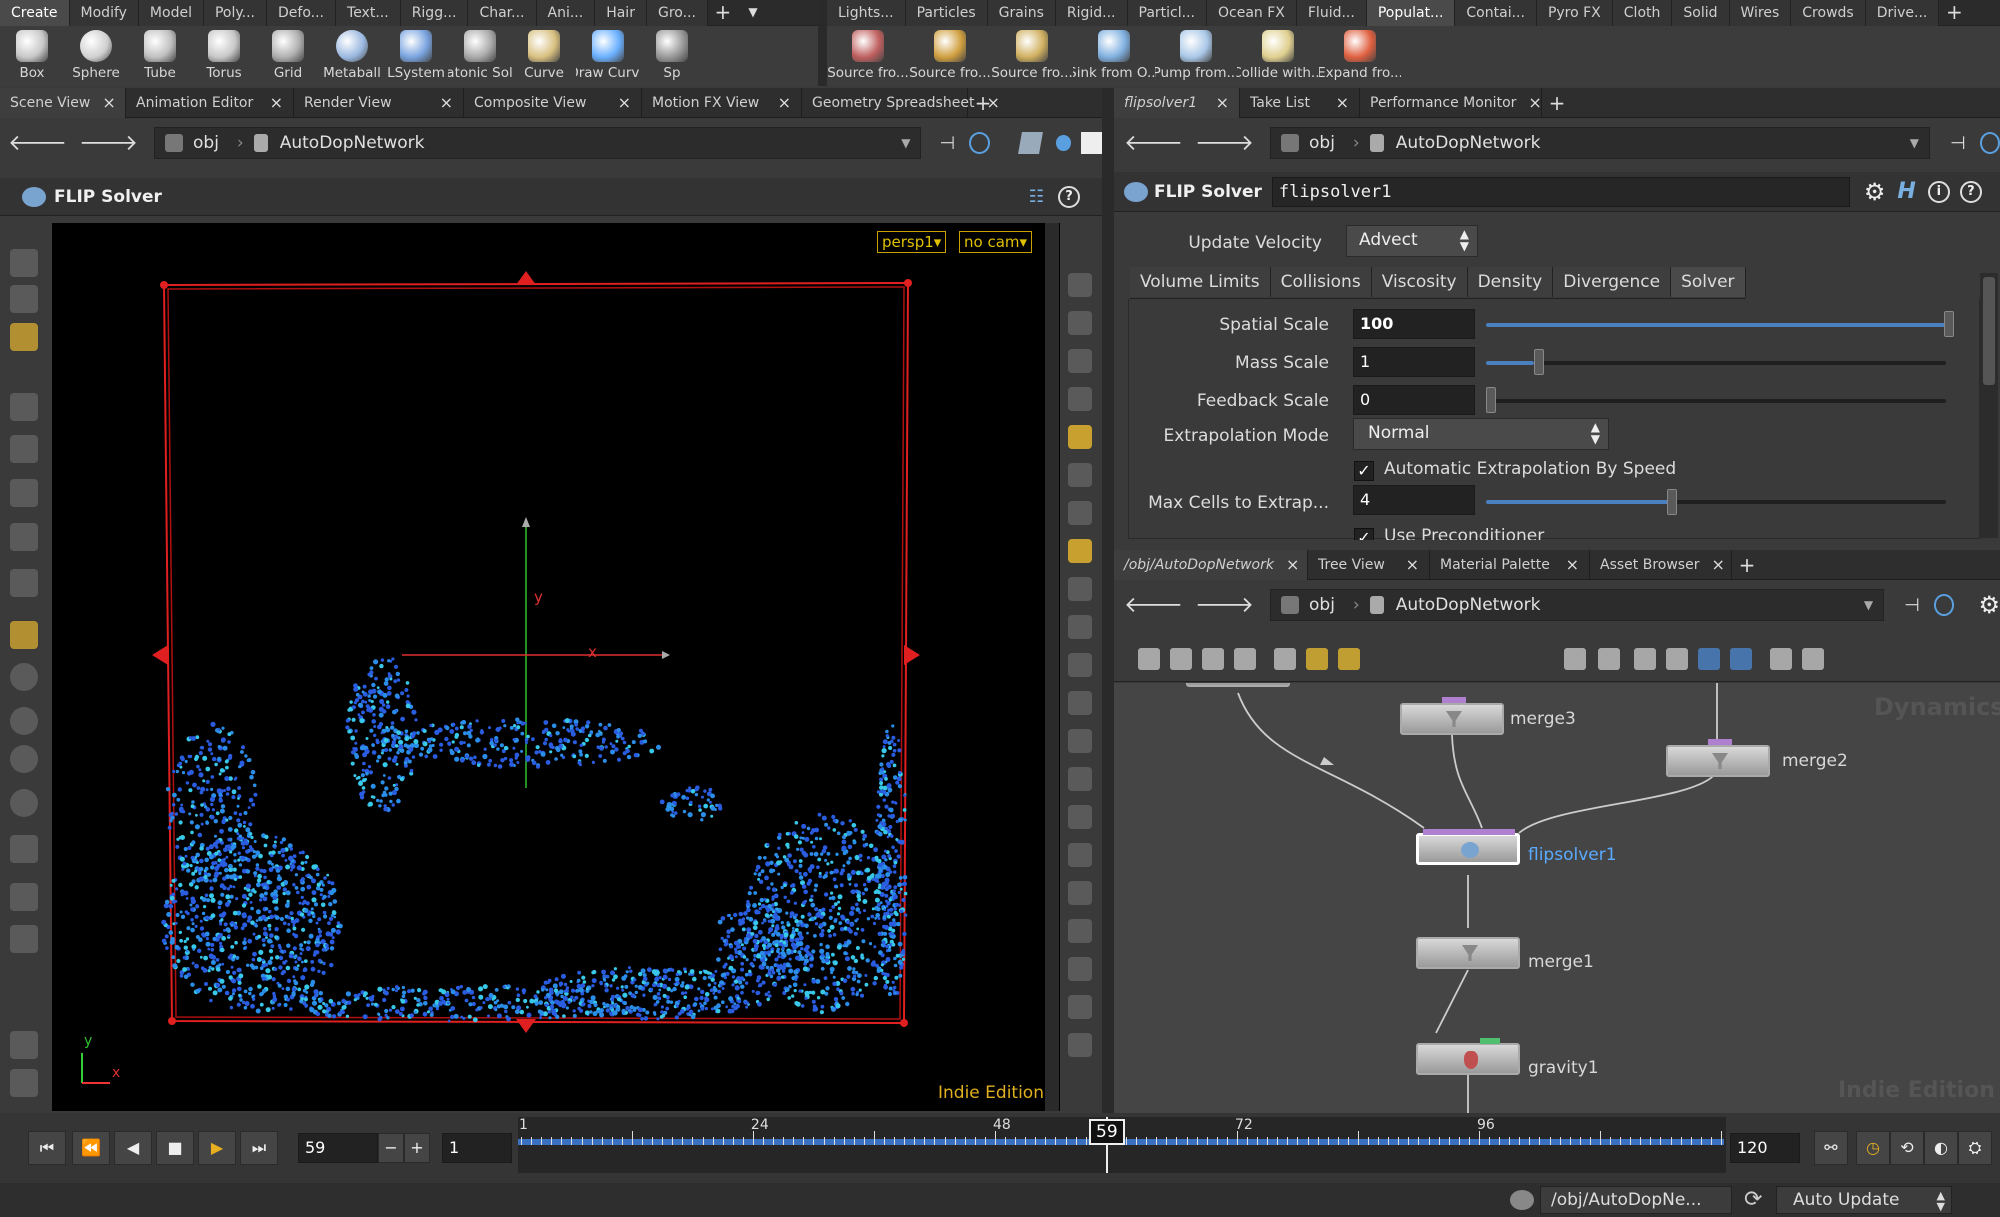  Describe the element at coordinates (1938, 191) in the screenshot. I see `info-icon: i` at that location.